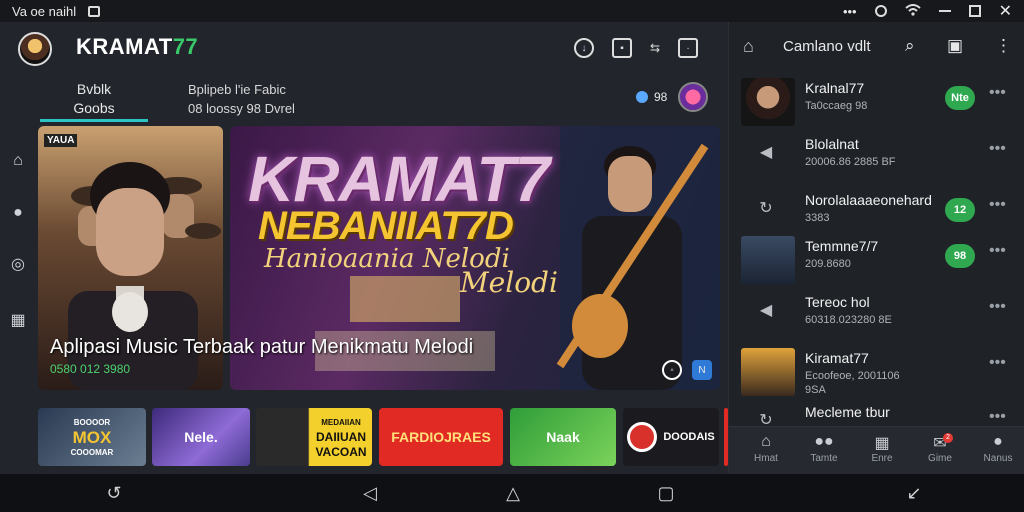 Image resolution: width=1024 pixels, height=512 pixels. I want to click on stat-dot-icon, so click(642, 97).